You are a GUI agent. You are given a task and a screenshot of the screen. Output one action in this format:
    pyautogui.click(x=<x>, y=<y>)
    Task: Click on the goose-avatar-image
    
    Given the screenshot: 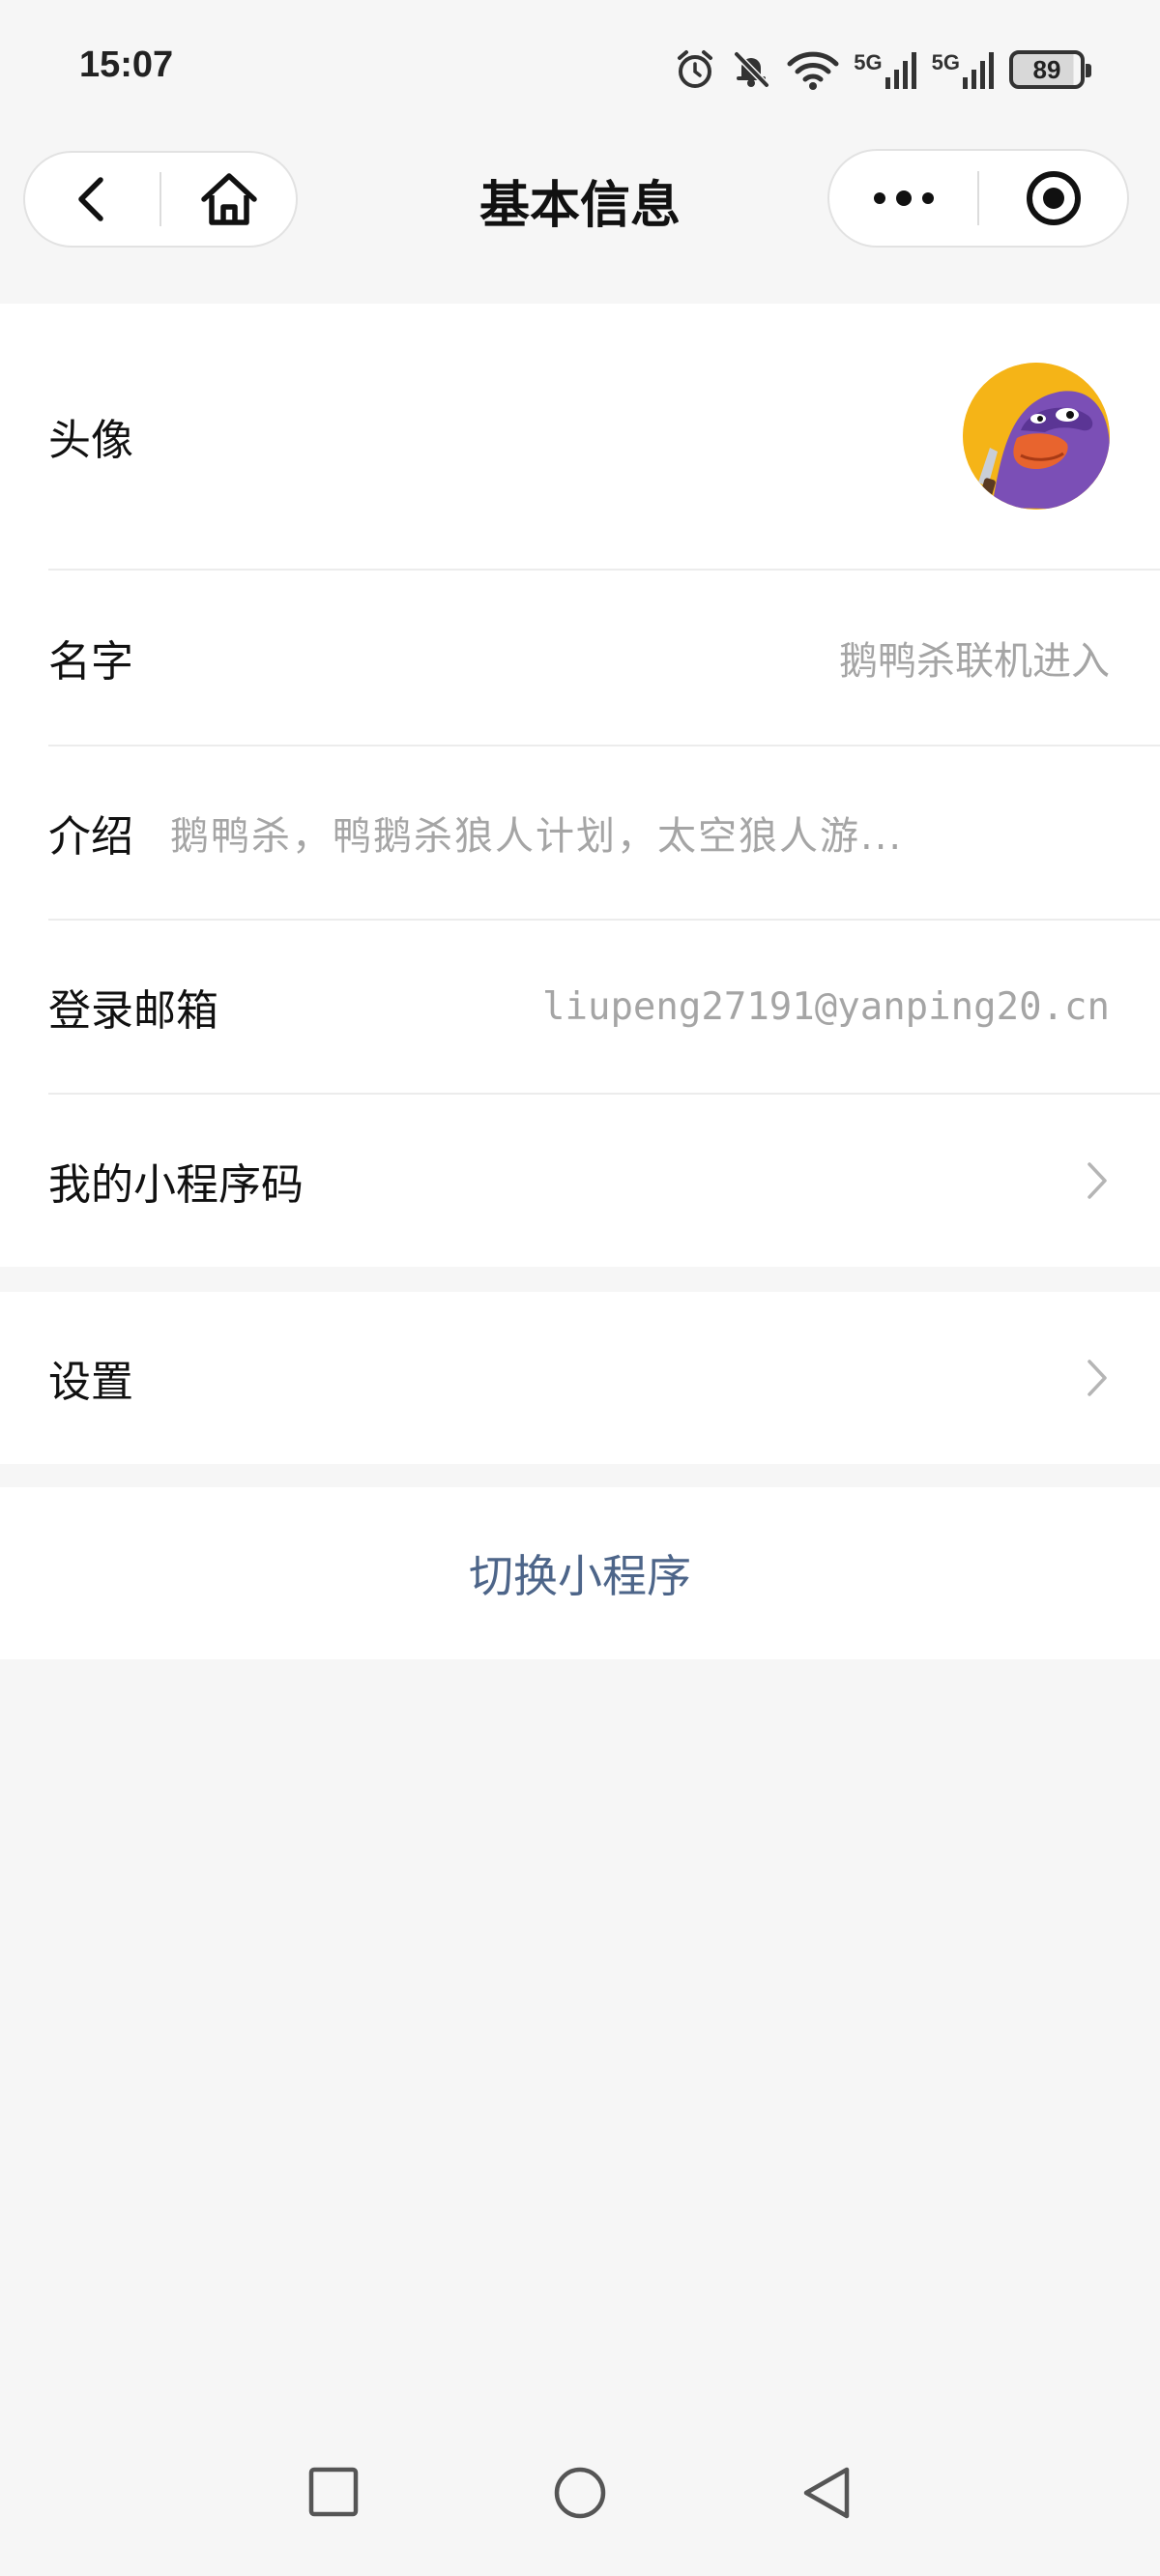 What is the action you would take?
    pyautogui.click(x=1036, y=436)
    